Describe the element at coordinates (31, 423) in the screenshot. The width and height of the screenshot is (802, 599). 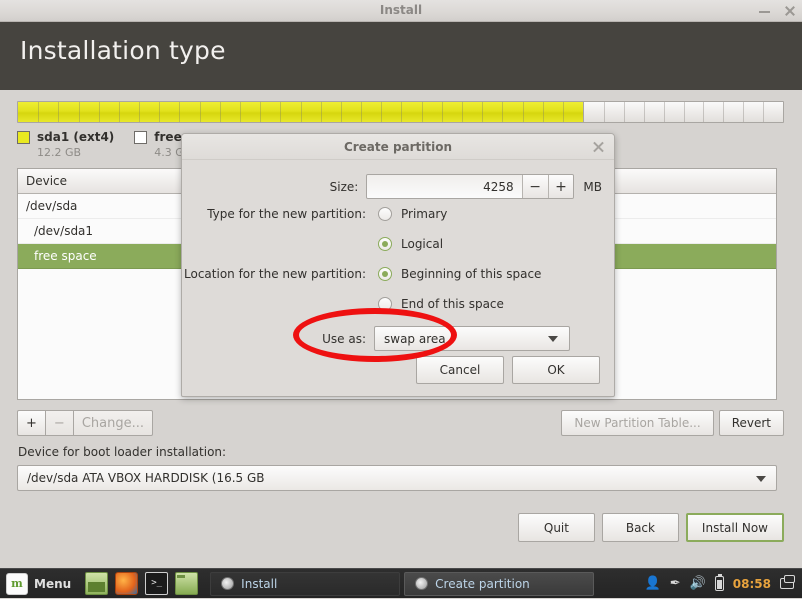
I see `add-partition-button: +` at that location.